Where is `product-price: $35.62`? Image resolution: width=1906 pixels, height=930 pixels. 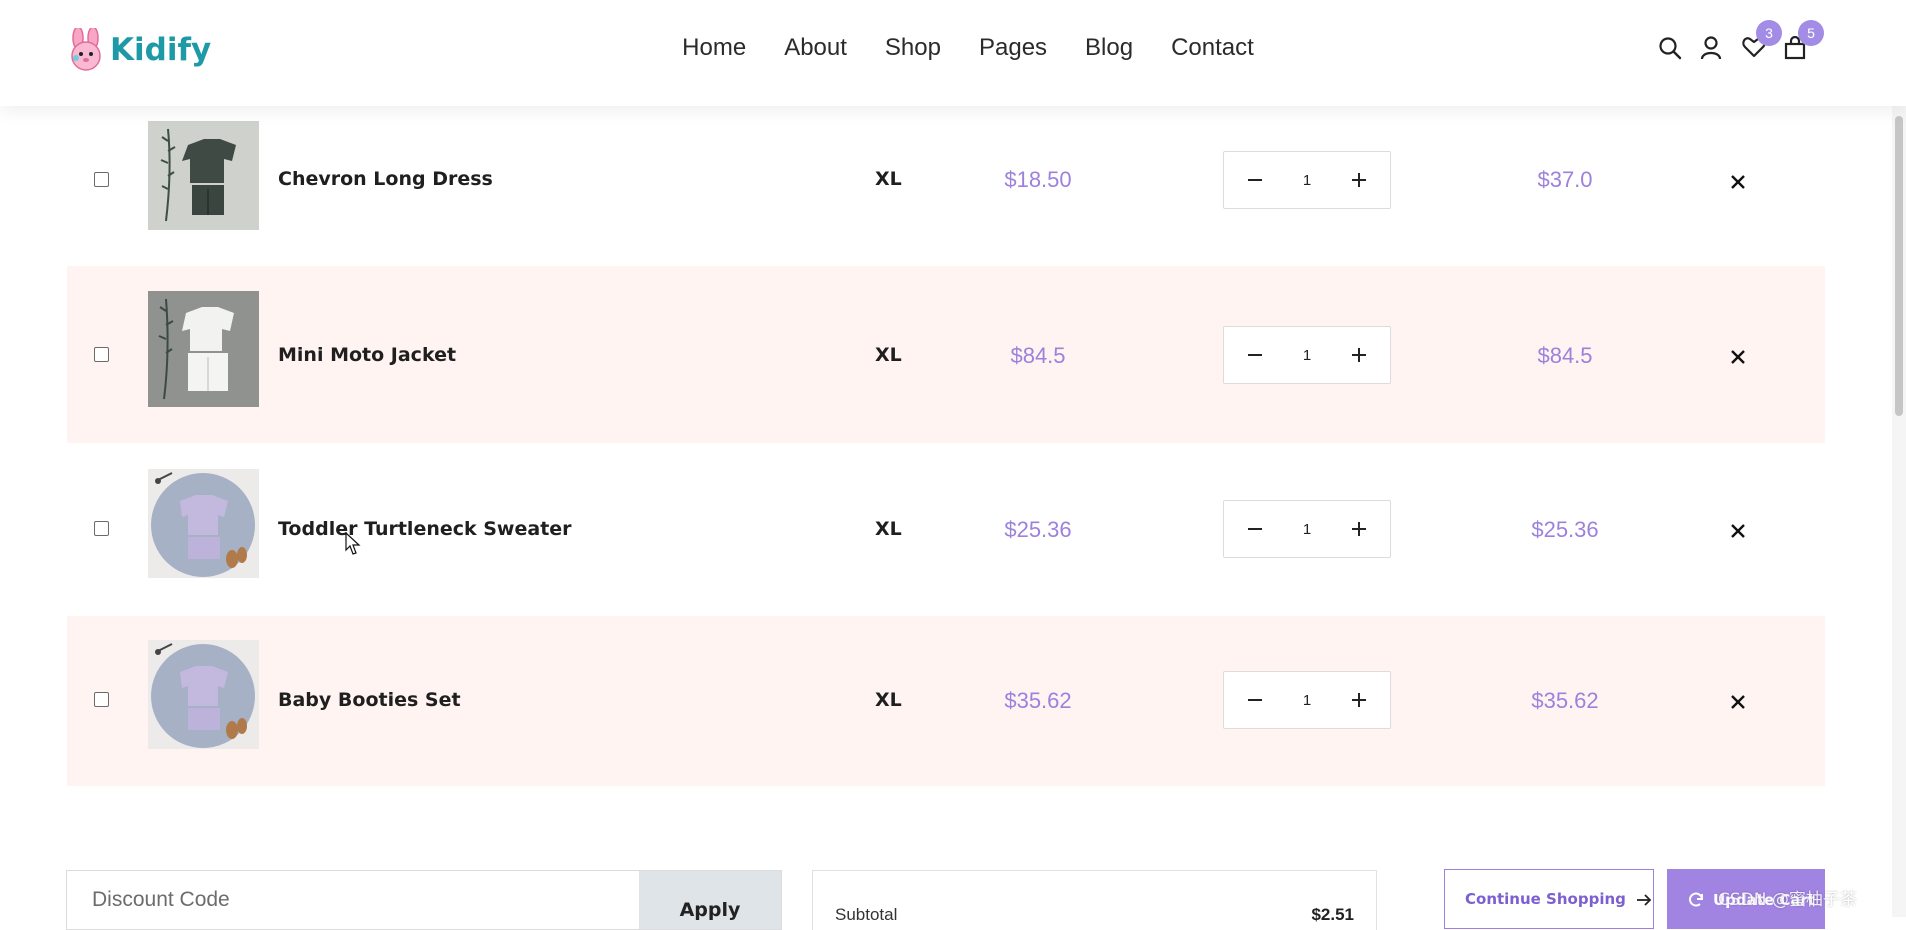 product-price: $35.62 is located at coordinates (1038, 700).